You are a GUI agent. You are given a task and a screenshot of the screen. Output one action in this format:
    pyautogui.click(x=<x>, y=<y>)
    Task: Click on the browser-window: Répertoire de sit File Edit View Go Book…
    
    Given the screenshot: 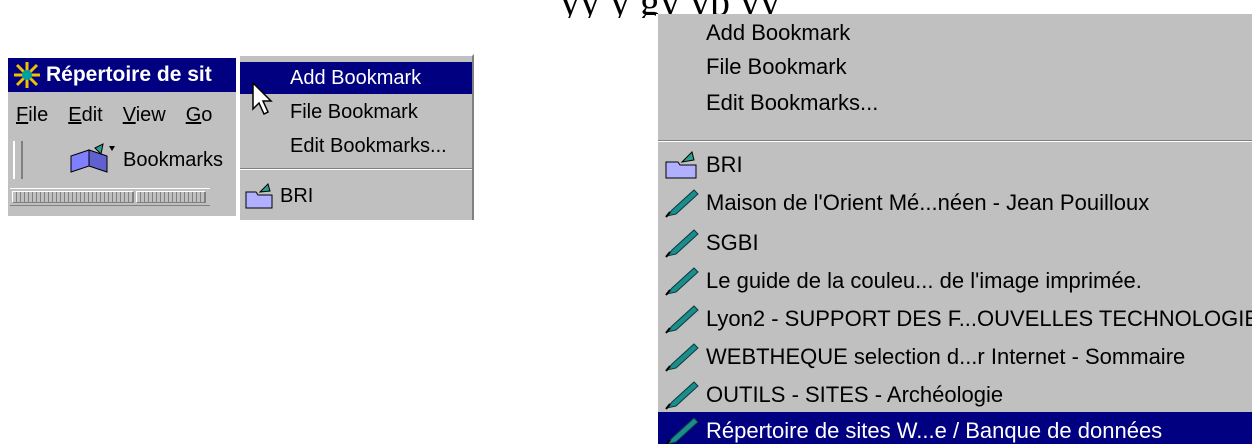 What is the action you would take?
    pyautogui.click(x=122, y=137)
    